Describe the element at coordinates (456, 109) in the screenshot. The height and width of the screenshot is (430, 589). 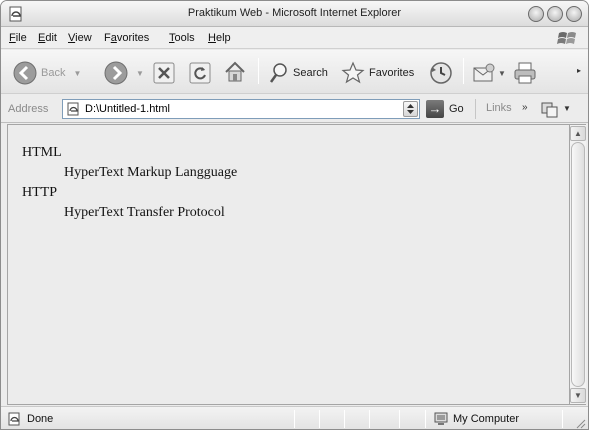
I see `go-label: Go` at that location.